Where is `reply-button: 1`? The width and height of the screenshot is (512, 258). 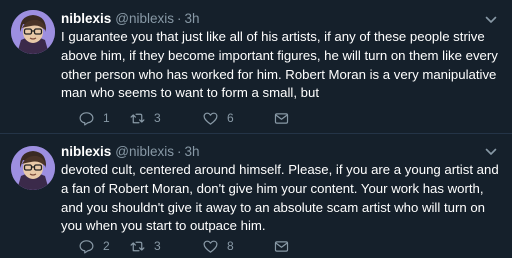 reply-button: 1 is located at coordinates (94, 118).